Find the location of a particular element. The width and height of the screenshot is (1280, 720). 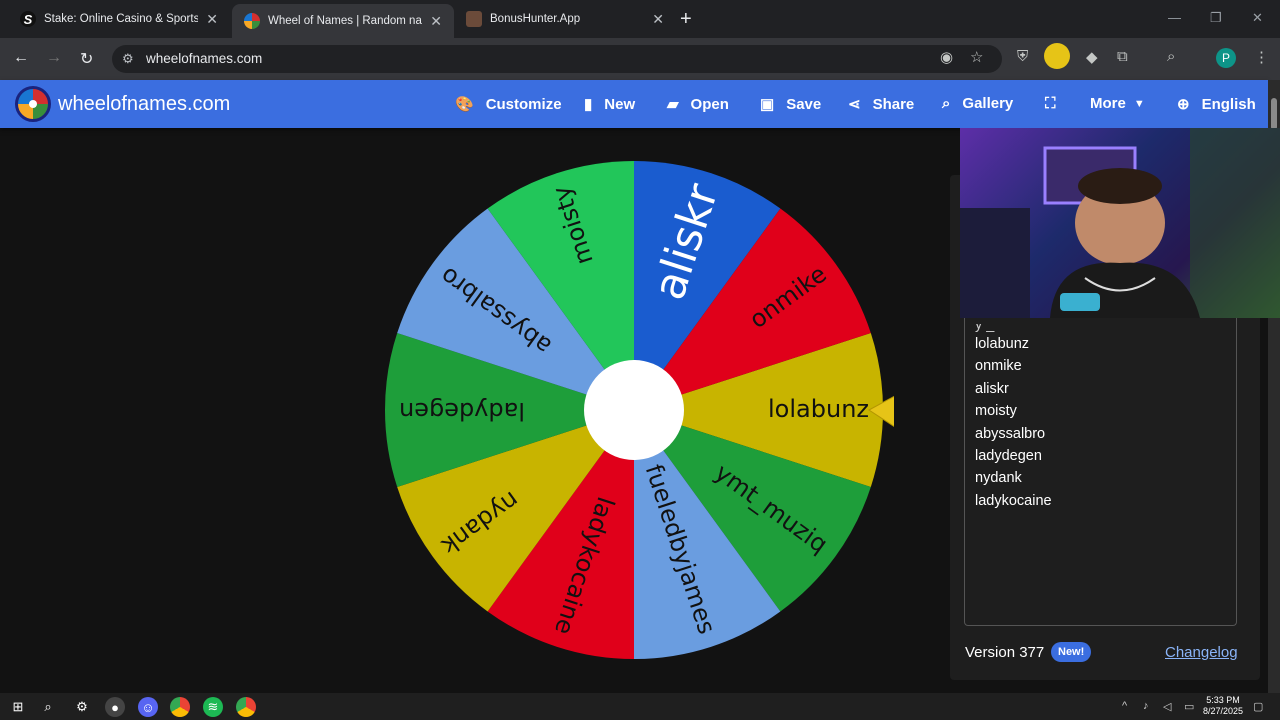

floppy-icon: ▣ is located at coordinates (767, 104).